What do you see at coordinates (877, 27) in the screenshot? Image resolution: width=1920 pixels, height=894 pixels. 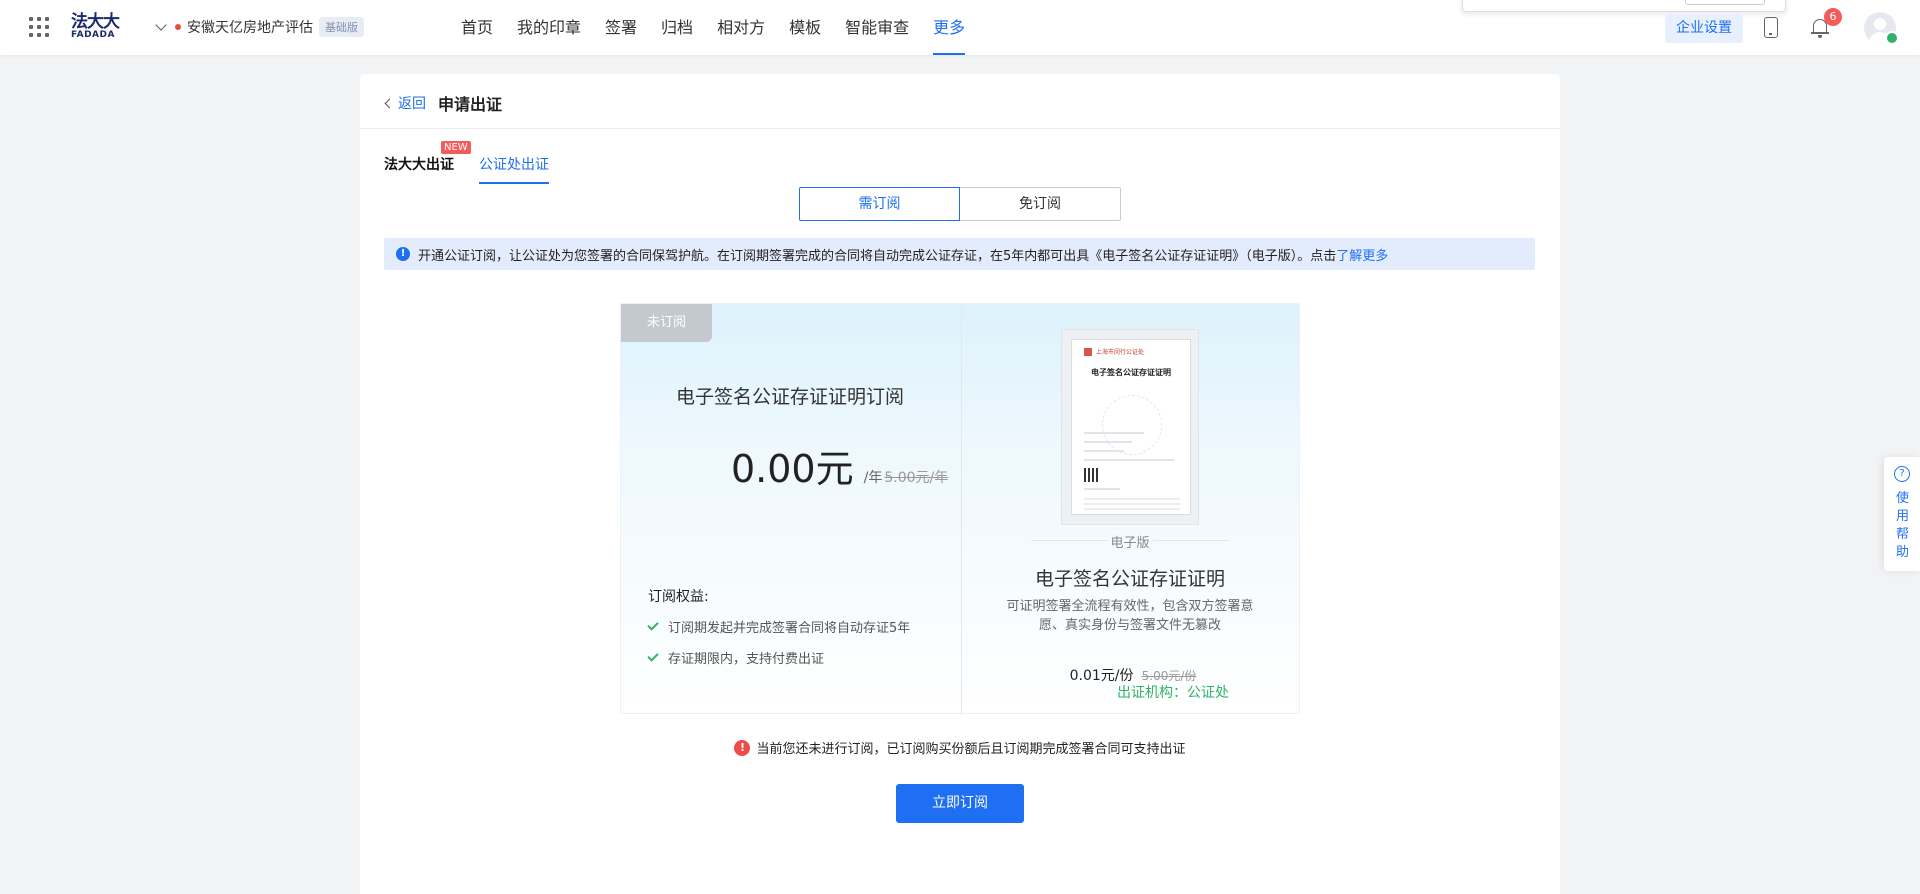 I see `nav-item-smart-review: 智能审查` at bounding box center [877, 27].